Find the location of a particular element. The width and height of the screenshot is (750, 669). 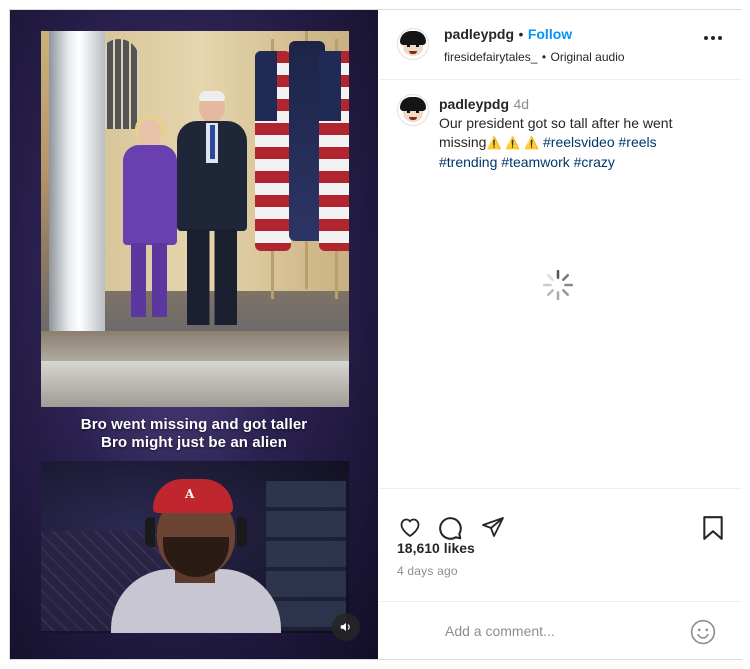

post-time: 4d is located at coordinates (521, 104).